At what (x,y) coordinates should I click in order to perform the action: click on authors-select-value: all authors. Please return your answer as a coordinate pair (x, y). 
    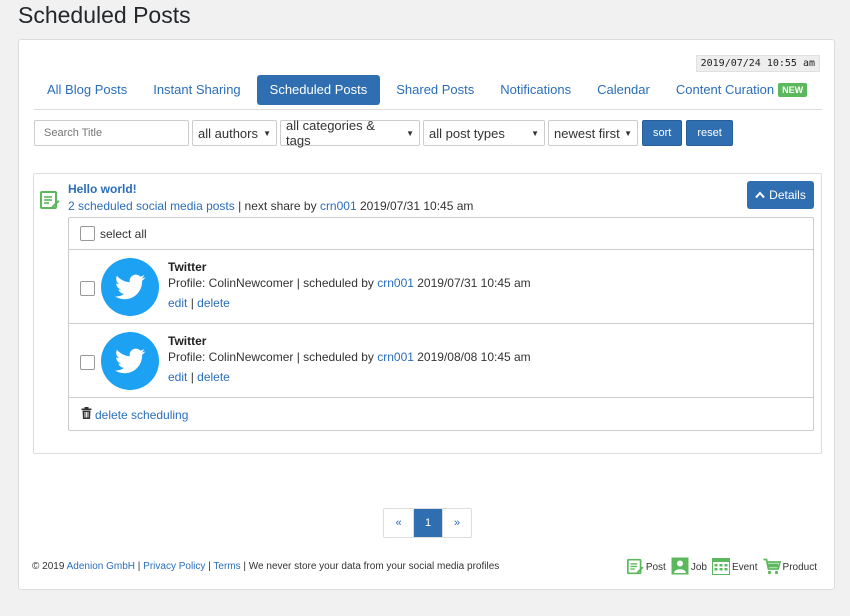
    Looking at the image, I should click on (228, 133).